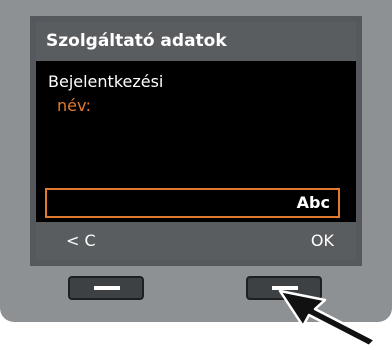  What do you see at coordinates (327, 318) in the screenshot?
I see `arrow-icon` at bounding box center [327, 318].